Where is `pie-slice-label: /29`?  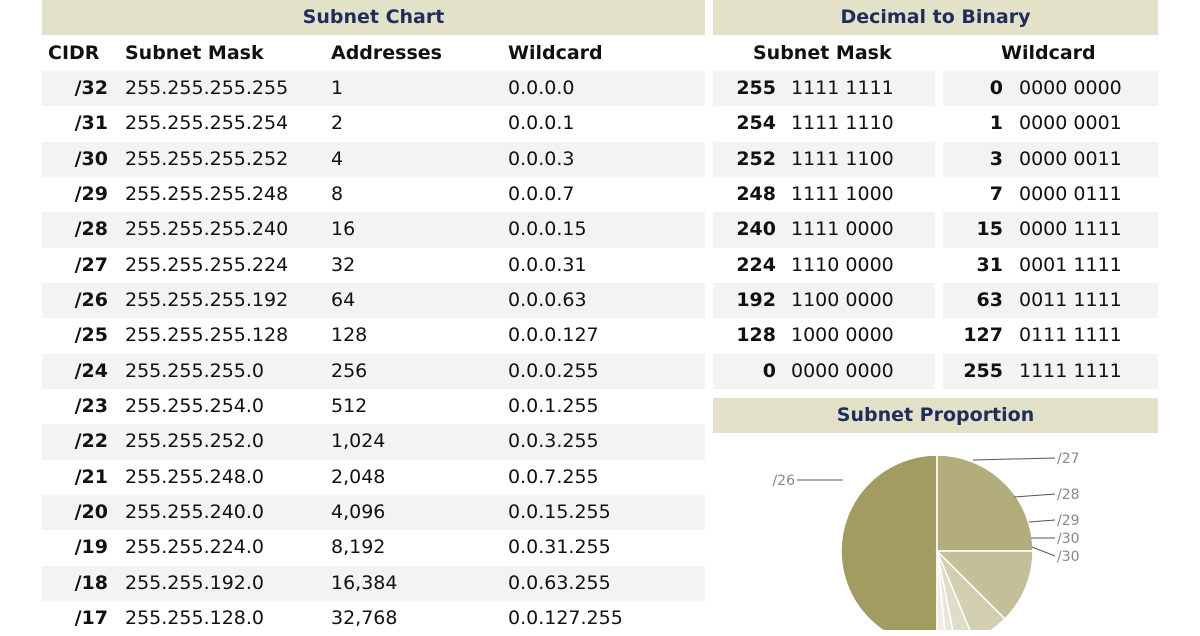 pie-slice-label: /29 is located at coordinates (1068, 521).